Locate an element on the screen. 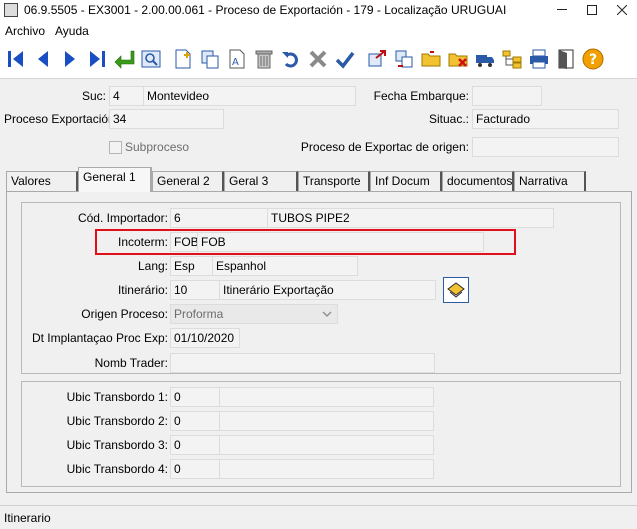  confirm-button is located at coordinates (345, 59).